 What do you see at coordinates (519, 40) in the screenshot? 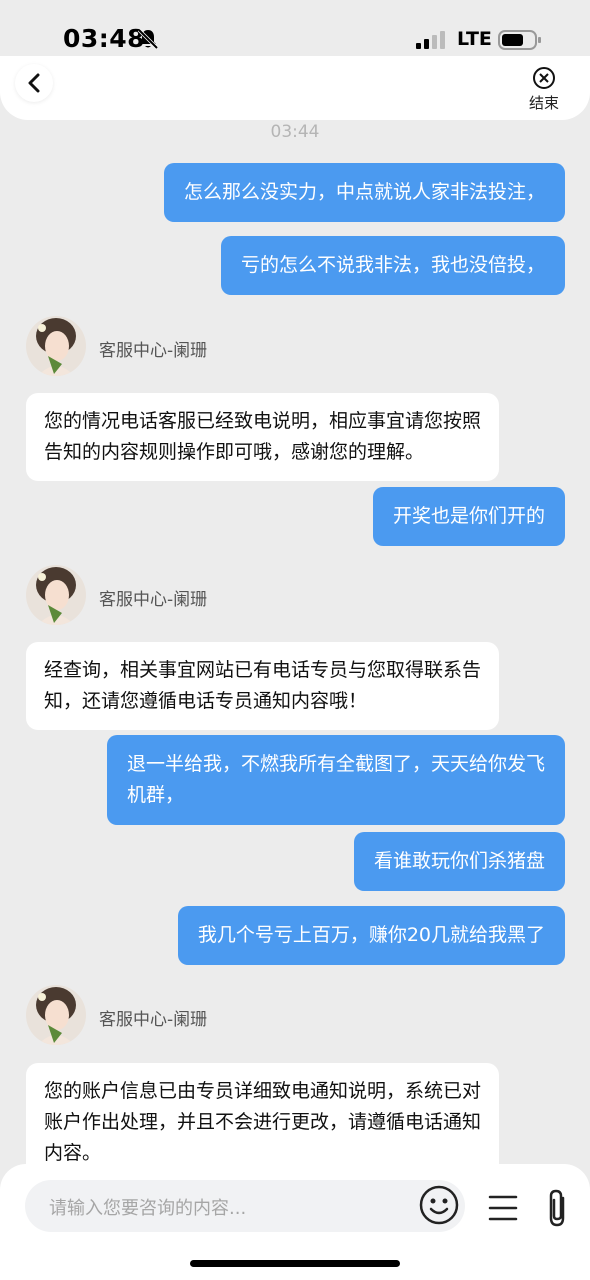
I see `battery-icon` at bounding box center [519, 40].